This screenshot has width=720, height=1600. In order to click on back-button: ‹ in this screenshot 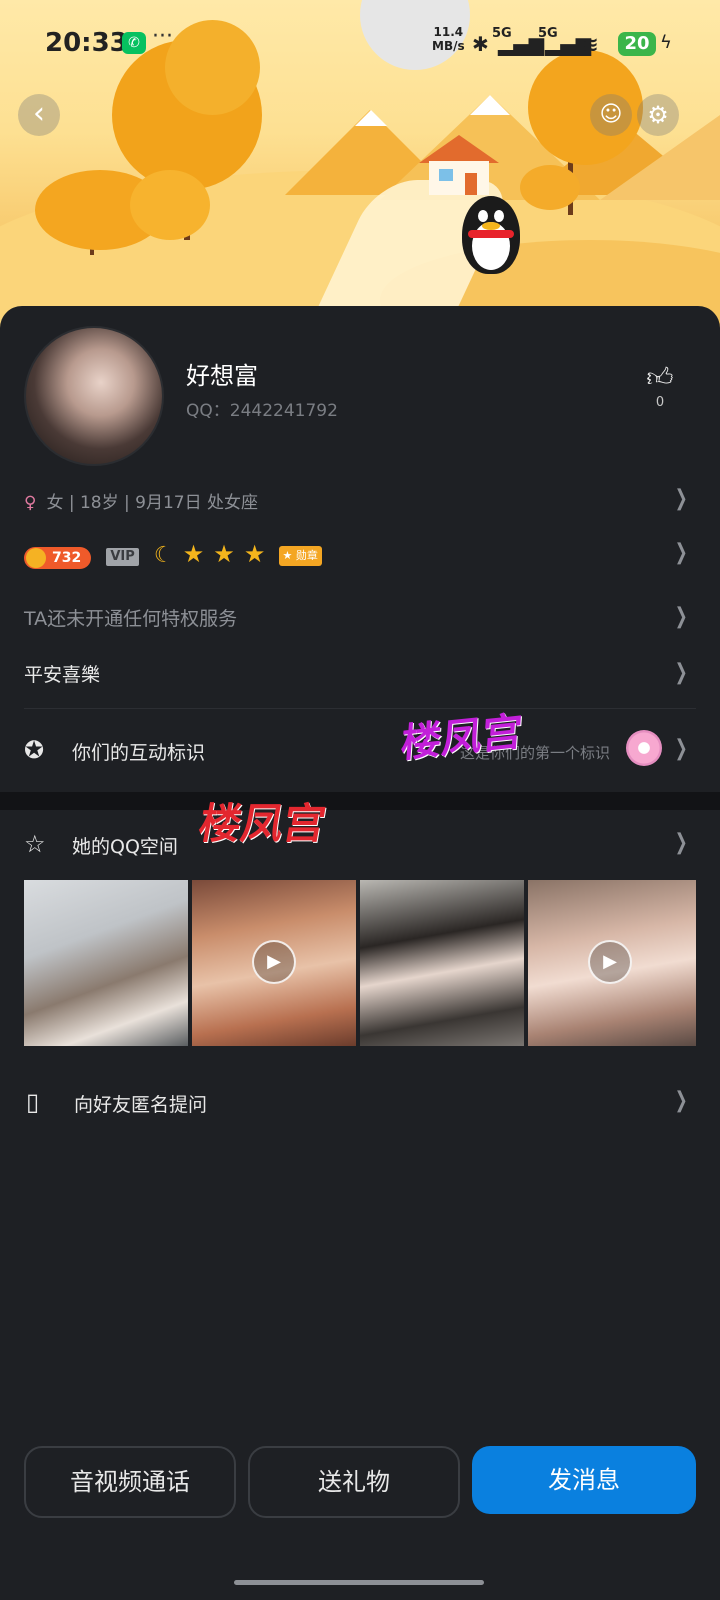, I will do `click(39, 115)`.